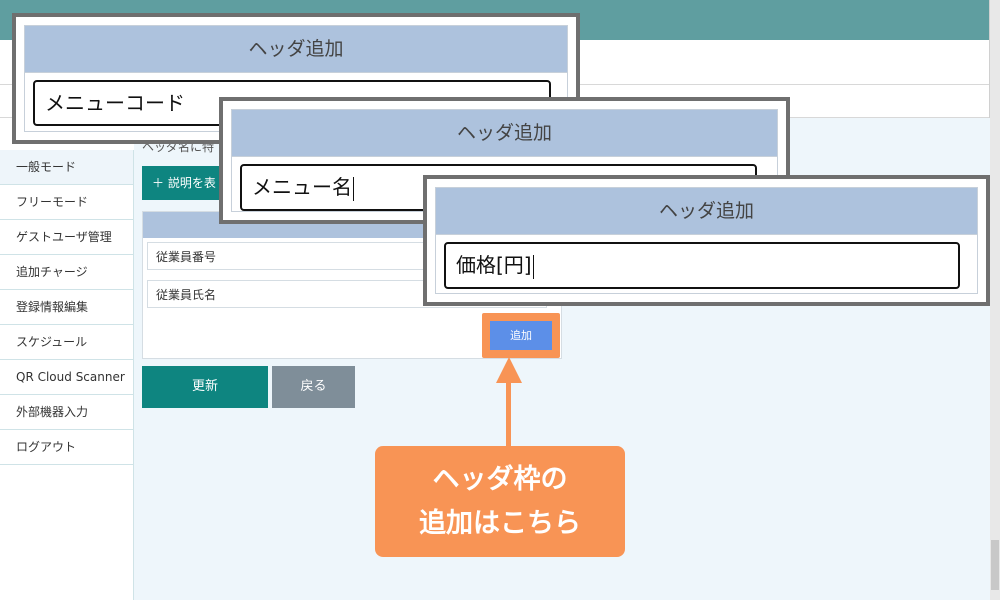 This screenshot has height=600, width=1000. Describe the element at coordinates (494, 265) in the screenshot. I see `dialog-3-input-value: 価格[円]` at that location.